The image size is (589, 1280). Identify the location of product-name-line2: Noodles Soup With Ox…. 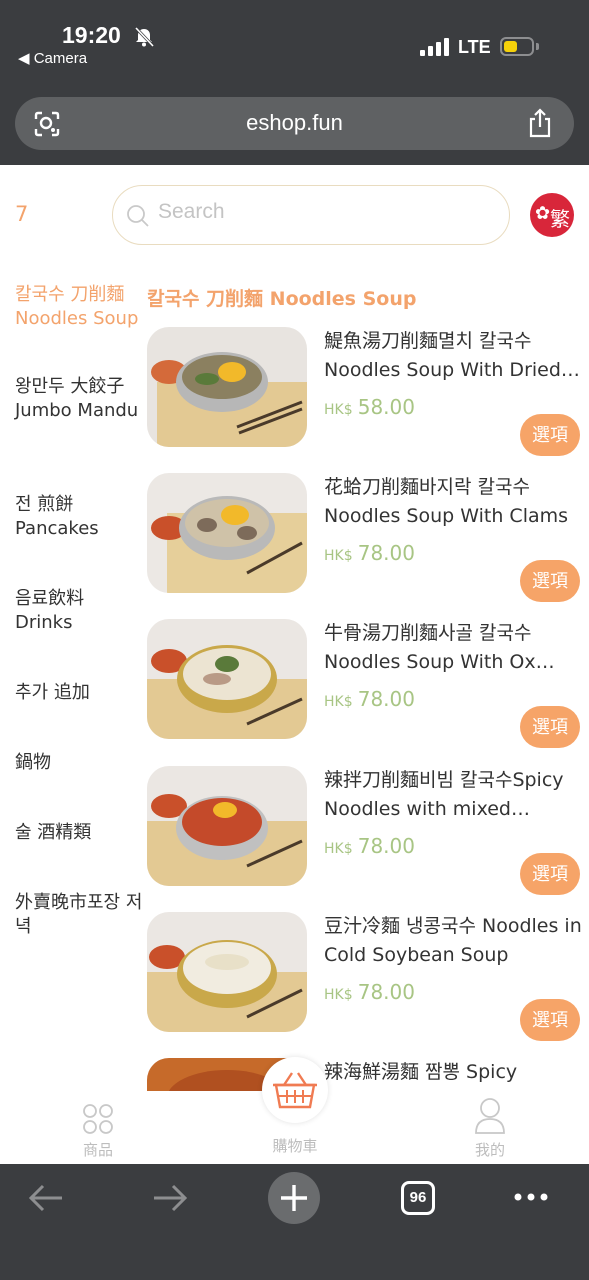
(439, 662).